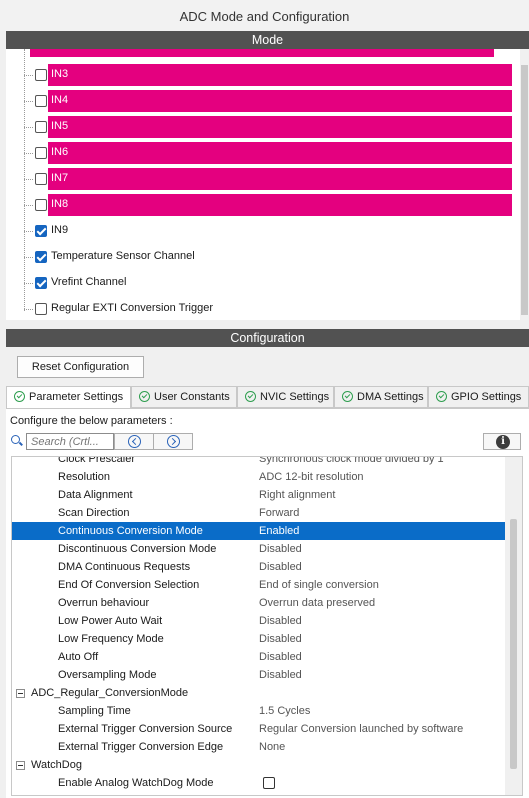 Image resolution: width=529 pixels, height=798 pixels. I want to click on param-row-enable-analog-watchdog: Enable Analog WatchDog Mode, so click(258, 783).